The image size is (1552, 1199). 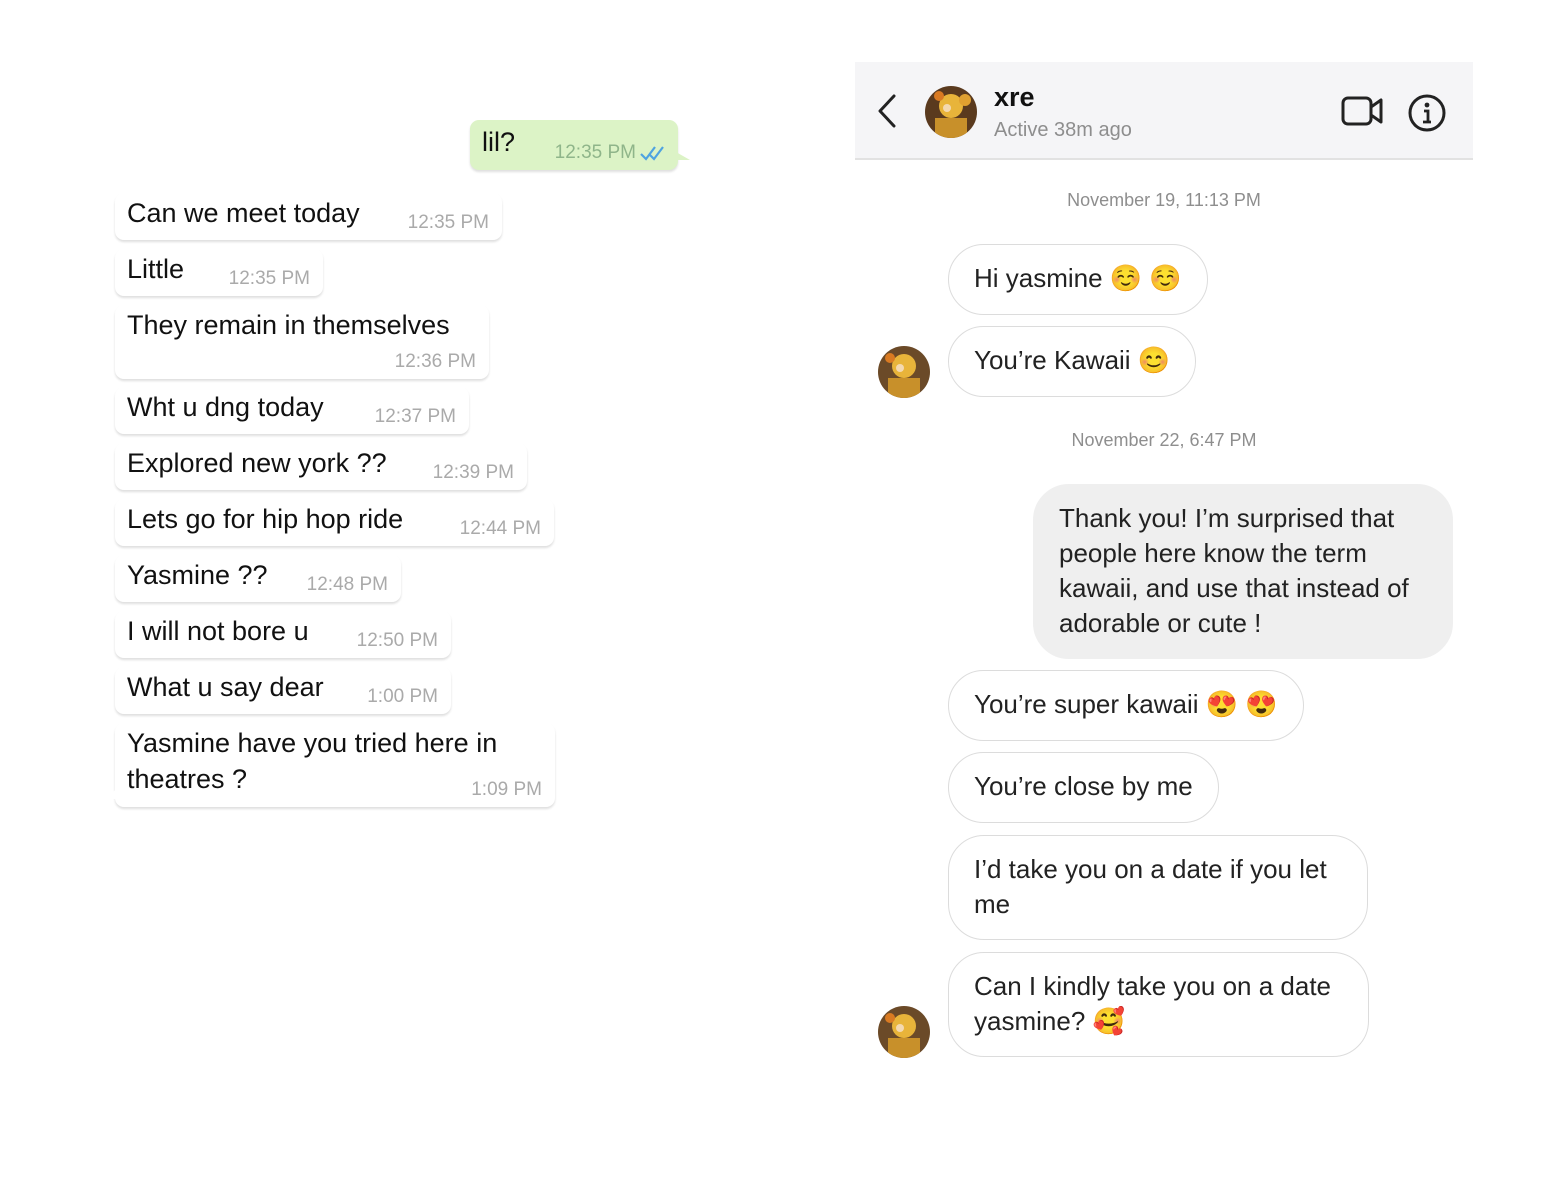 I want to click on incoming-message-bubble: Lets go for hip hop ride 12:44 PM, so click(x=334, y=522).